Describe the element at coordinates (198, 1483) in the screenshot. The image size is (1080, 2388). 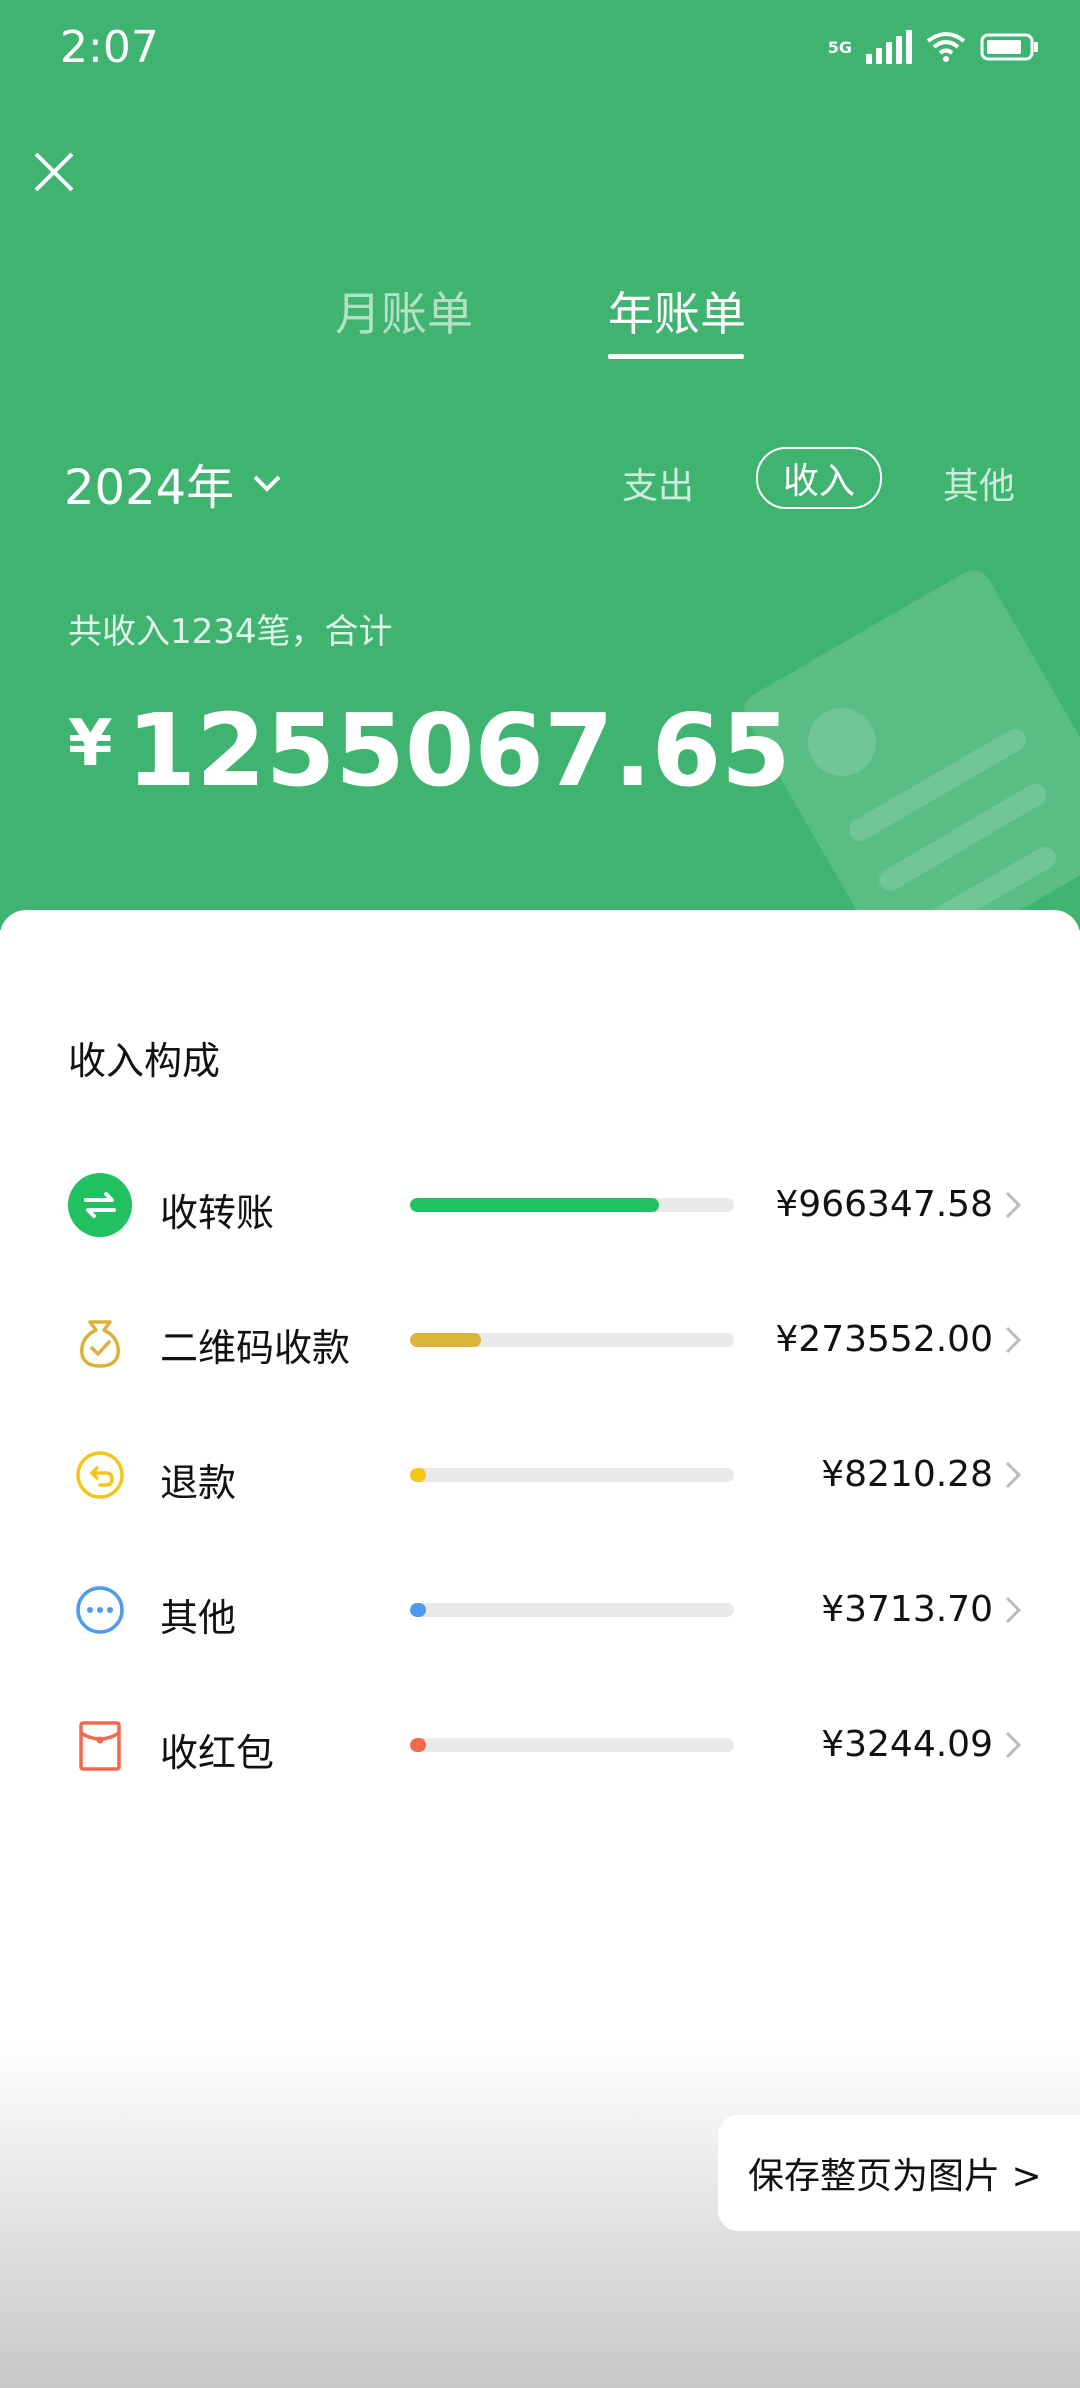
I see `item-label: 退款` at that location.